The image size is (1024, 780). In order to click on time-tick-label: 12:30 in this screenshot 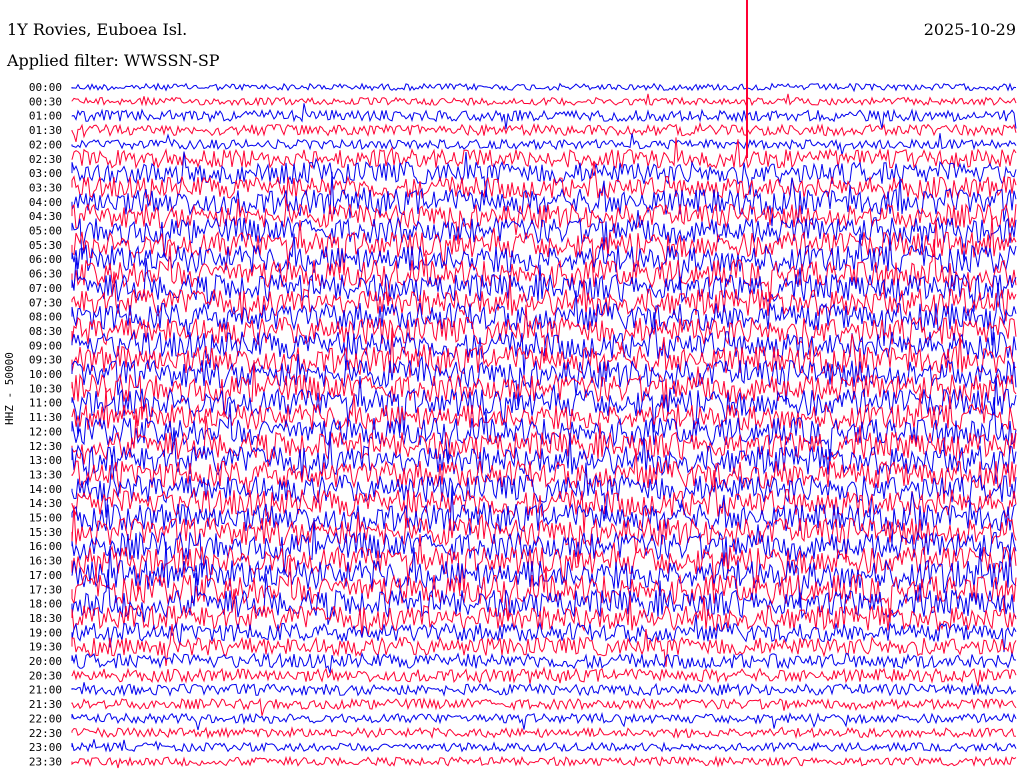, I will do `click(45, 446)`.